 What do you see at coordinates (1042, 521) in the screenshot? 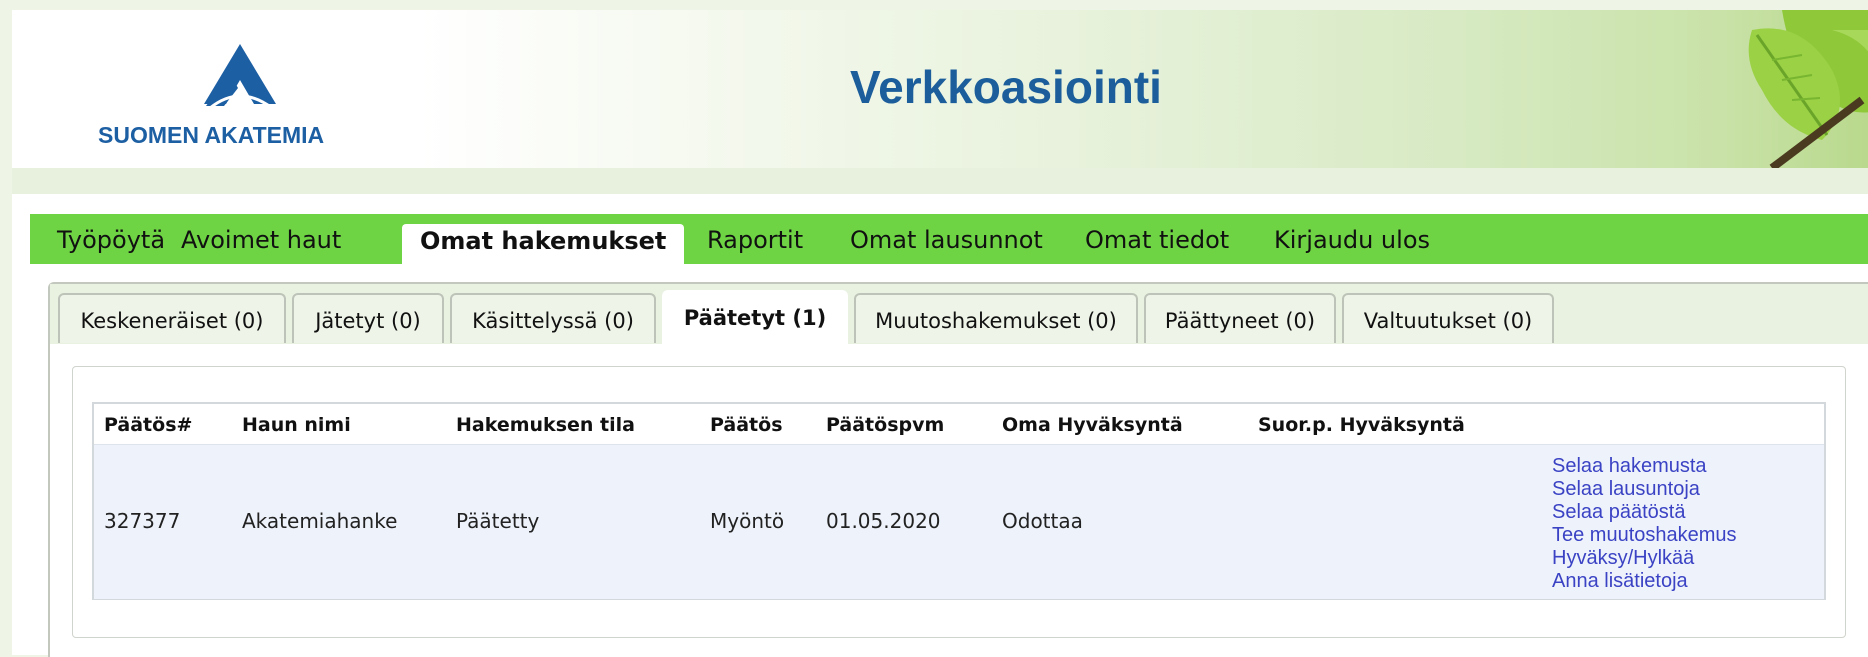
I see `cell-oma-hyvaksynta: Odottaa` at bounding box center [1042, 521].